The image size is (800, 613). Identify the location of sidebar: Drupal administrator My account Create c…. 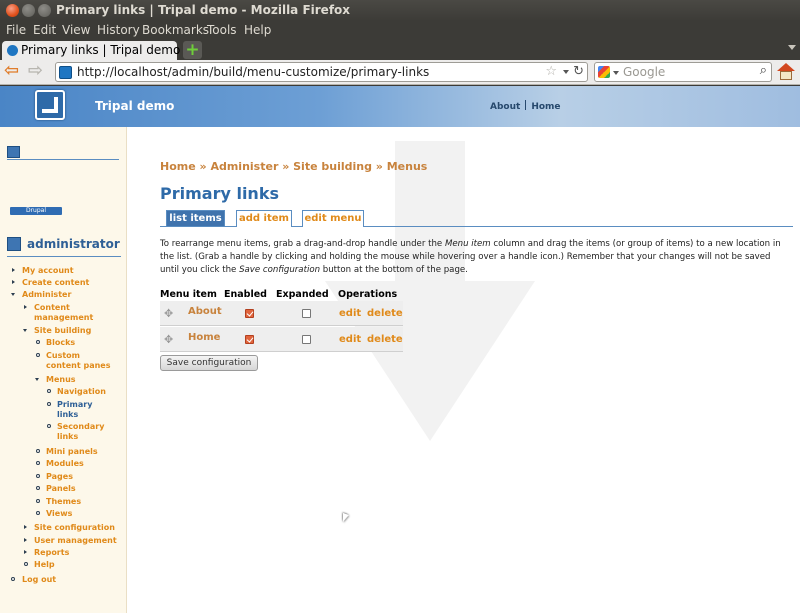
(63, 370).